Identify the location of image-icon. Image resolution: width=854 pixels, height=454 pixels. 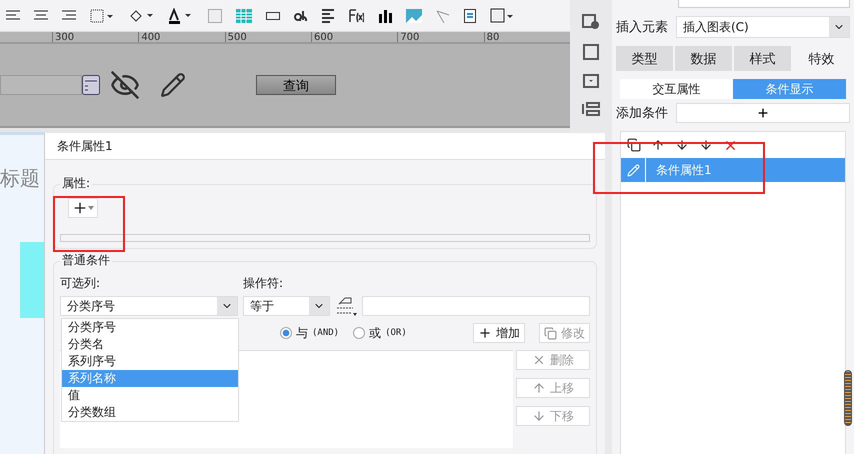
(414, 15).